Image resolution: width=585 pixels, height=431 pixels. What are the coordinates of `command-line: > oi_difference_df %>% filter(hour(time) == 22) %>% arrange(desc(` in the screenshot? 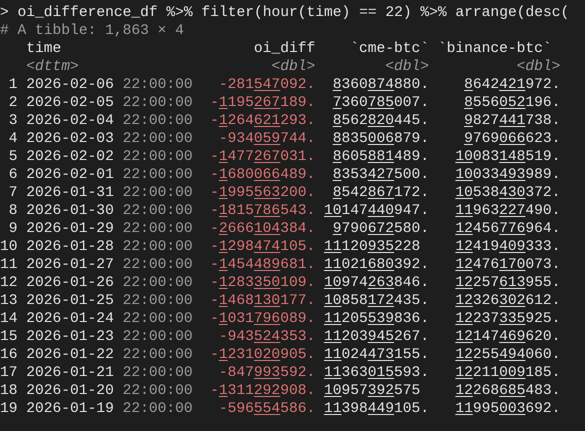 It's located at (285, 13).